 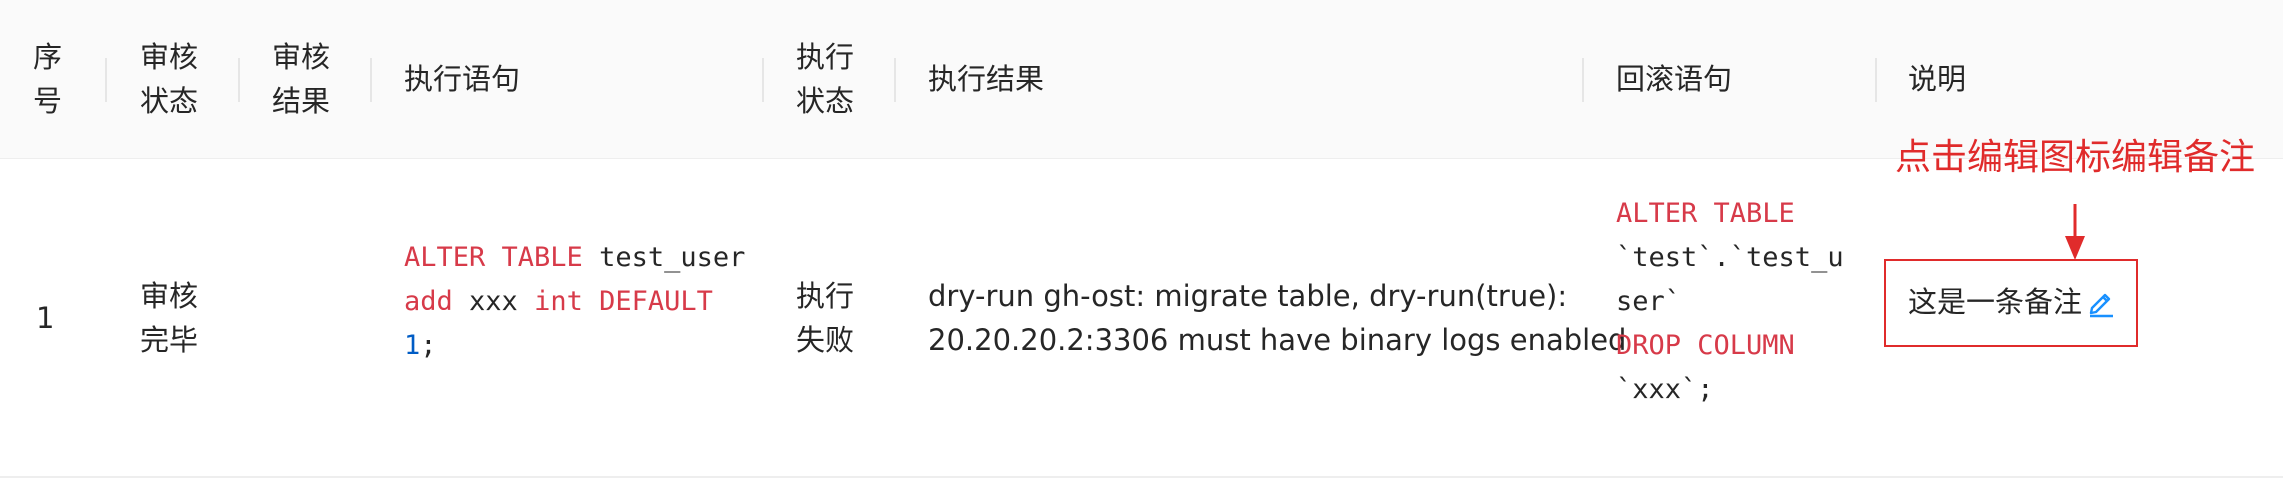 What do you see at coordinates (1995, 302) in the screenshot?
I see `cell-description: 这是一条备注` at bounding box center [1995, 302].